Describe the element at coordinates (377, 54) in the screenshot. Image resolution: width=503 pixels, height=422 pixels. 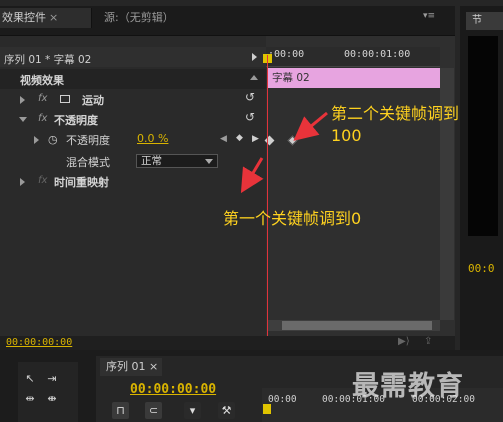
I see `ruler-mark-label: 00:00:01:00` at that location.